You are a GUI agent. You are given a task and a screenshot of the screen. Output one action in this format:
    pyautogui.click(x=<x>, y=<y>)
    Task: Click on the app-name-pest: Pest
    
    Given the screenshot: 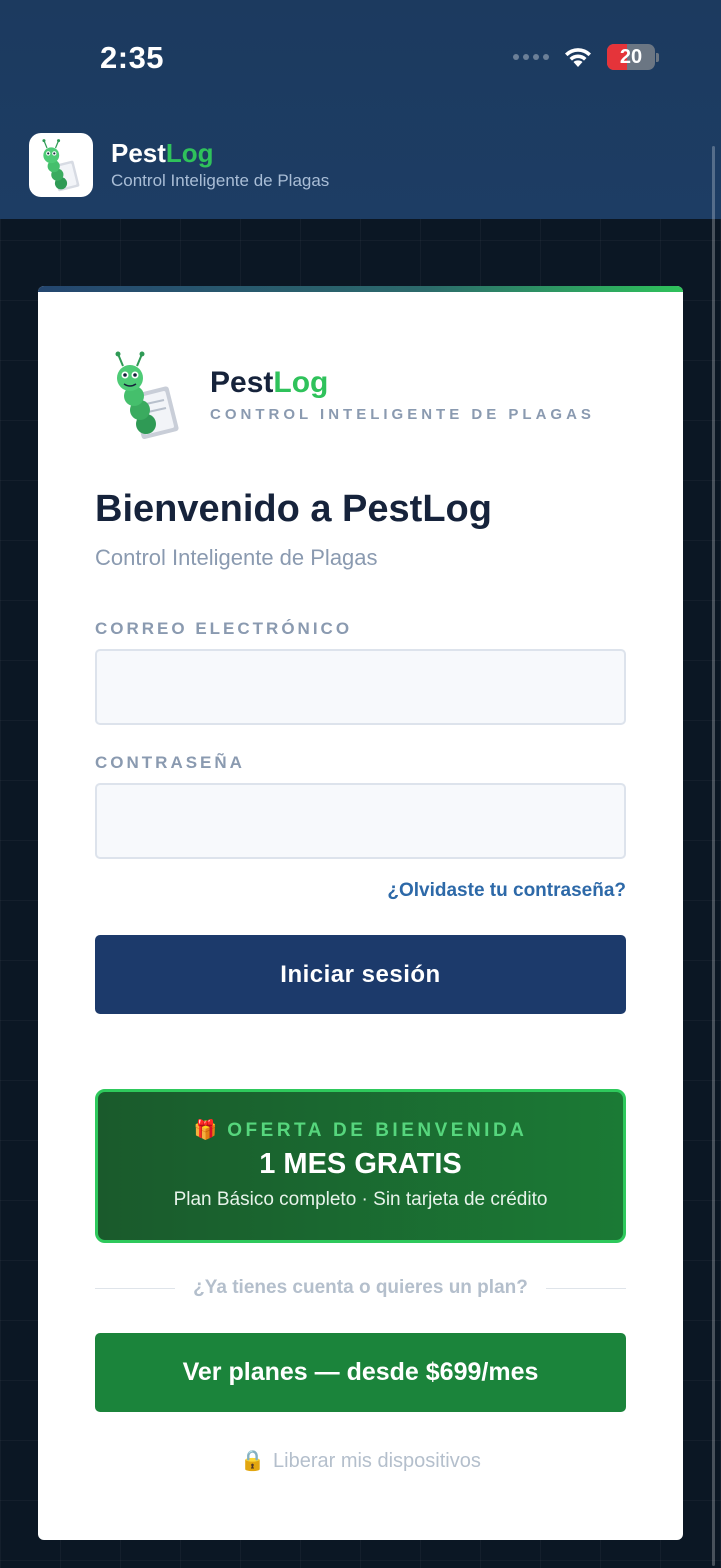 What is the action you would take?
    pyautogui.click(x=138, y=153)
    